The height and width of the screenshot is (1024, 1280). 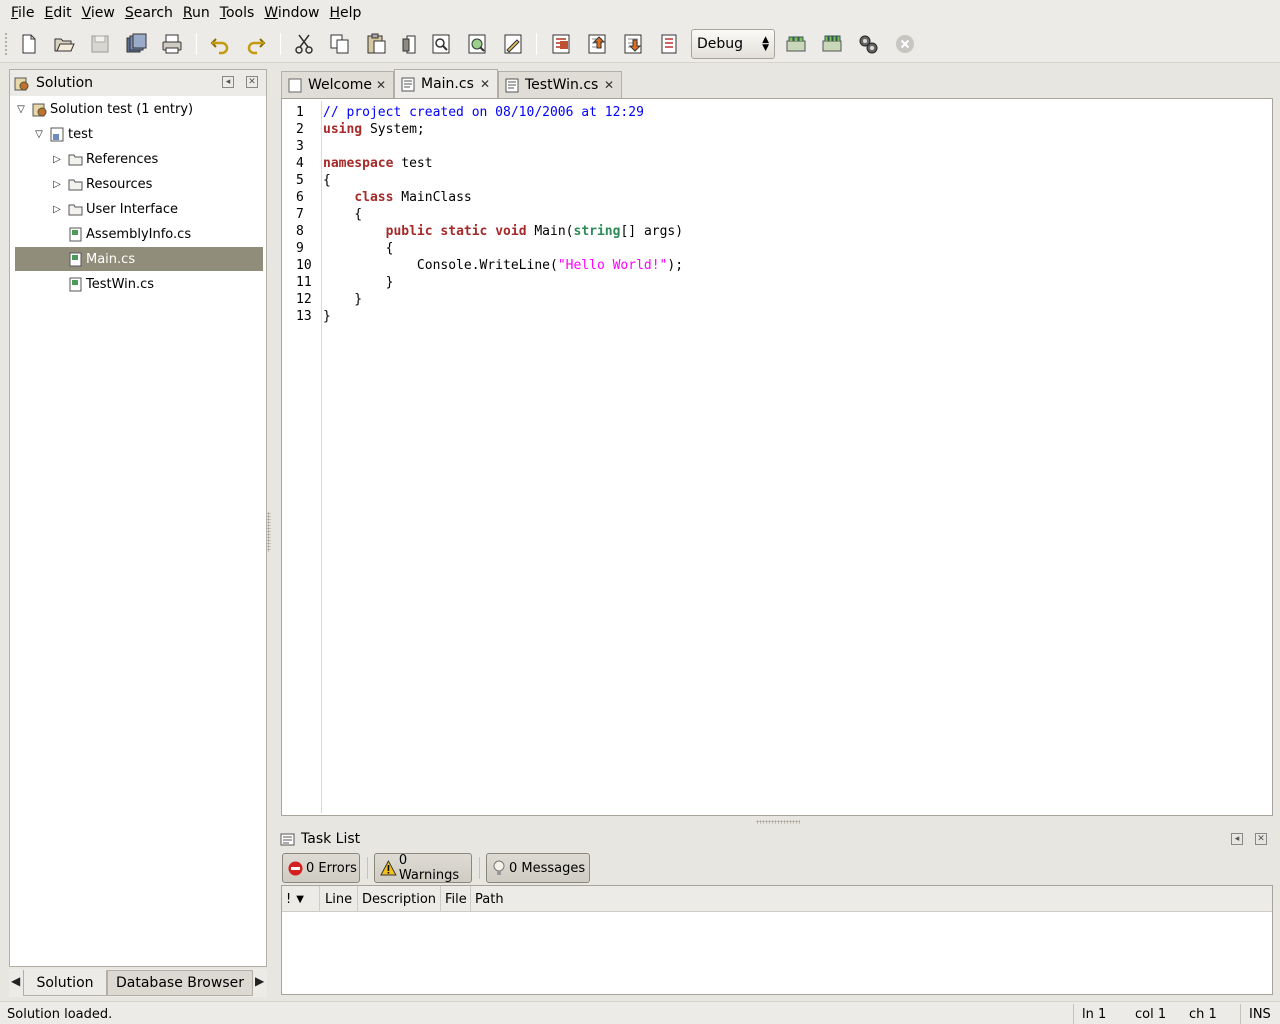 I want to click on column-description: Description, so click(x=399, y=899).